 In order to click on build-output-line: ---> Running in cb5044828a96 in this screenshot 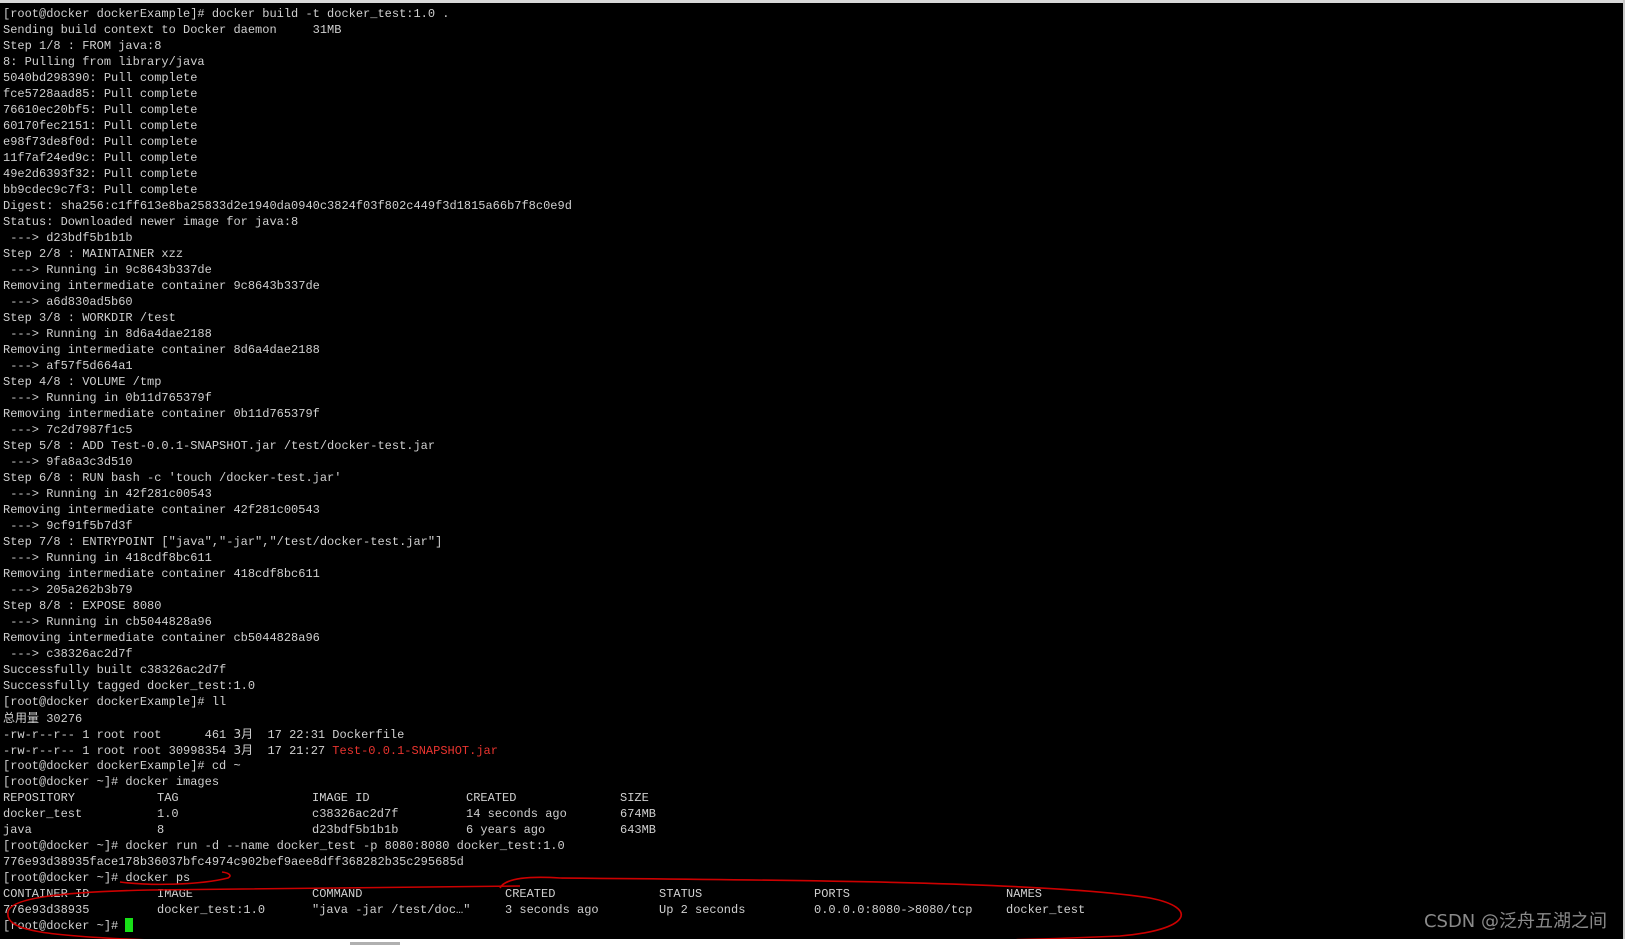, I will do `click(107, 622)`.